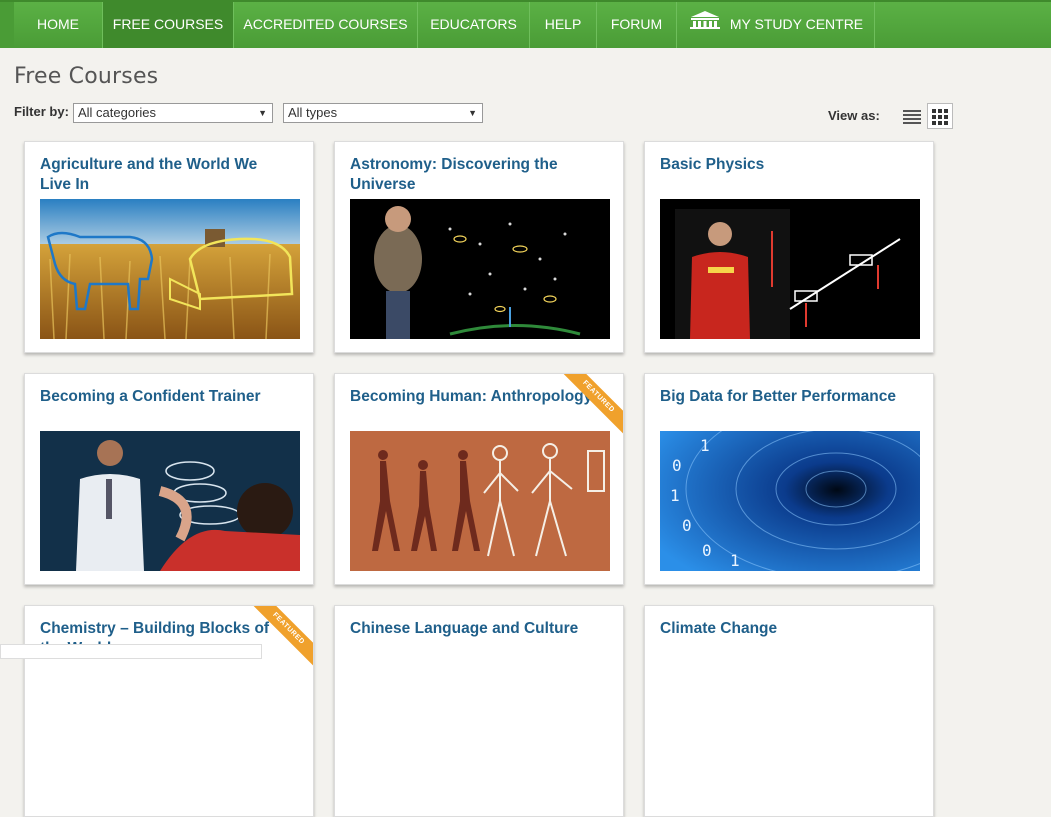 The image size is (1051, 817). I want to click on nav-my-study-centre-label: MY STUDY CENTRE, so click(796, 24).